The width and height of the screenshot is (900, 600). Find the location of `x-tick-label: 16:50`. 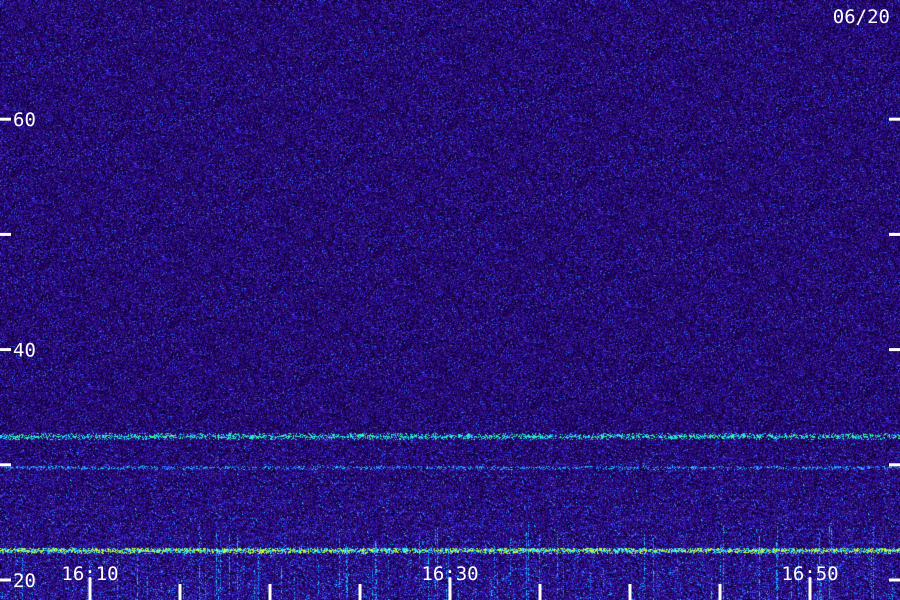

x-tick-label: 16:50 is located at coordinates (809, 574).